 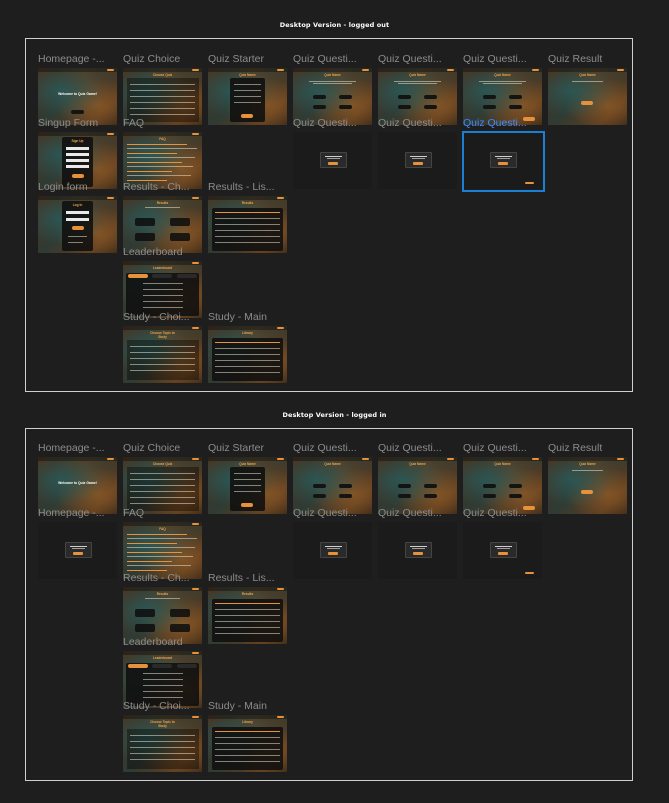 I want to click on thumbnail-heading: Sign Up, so click(x=77, y=141).